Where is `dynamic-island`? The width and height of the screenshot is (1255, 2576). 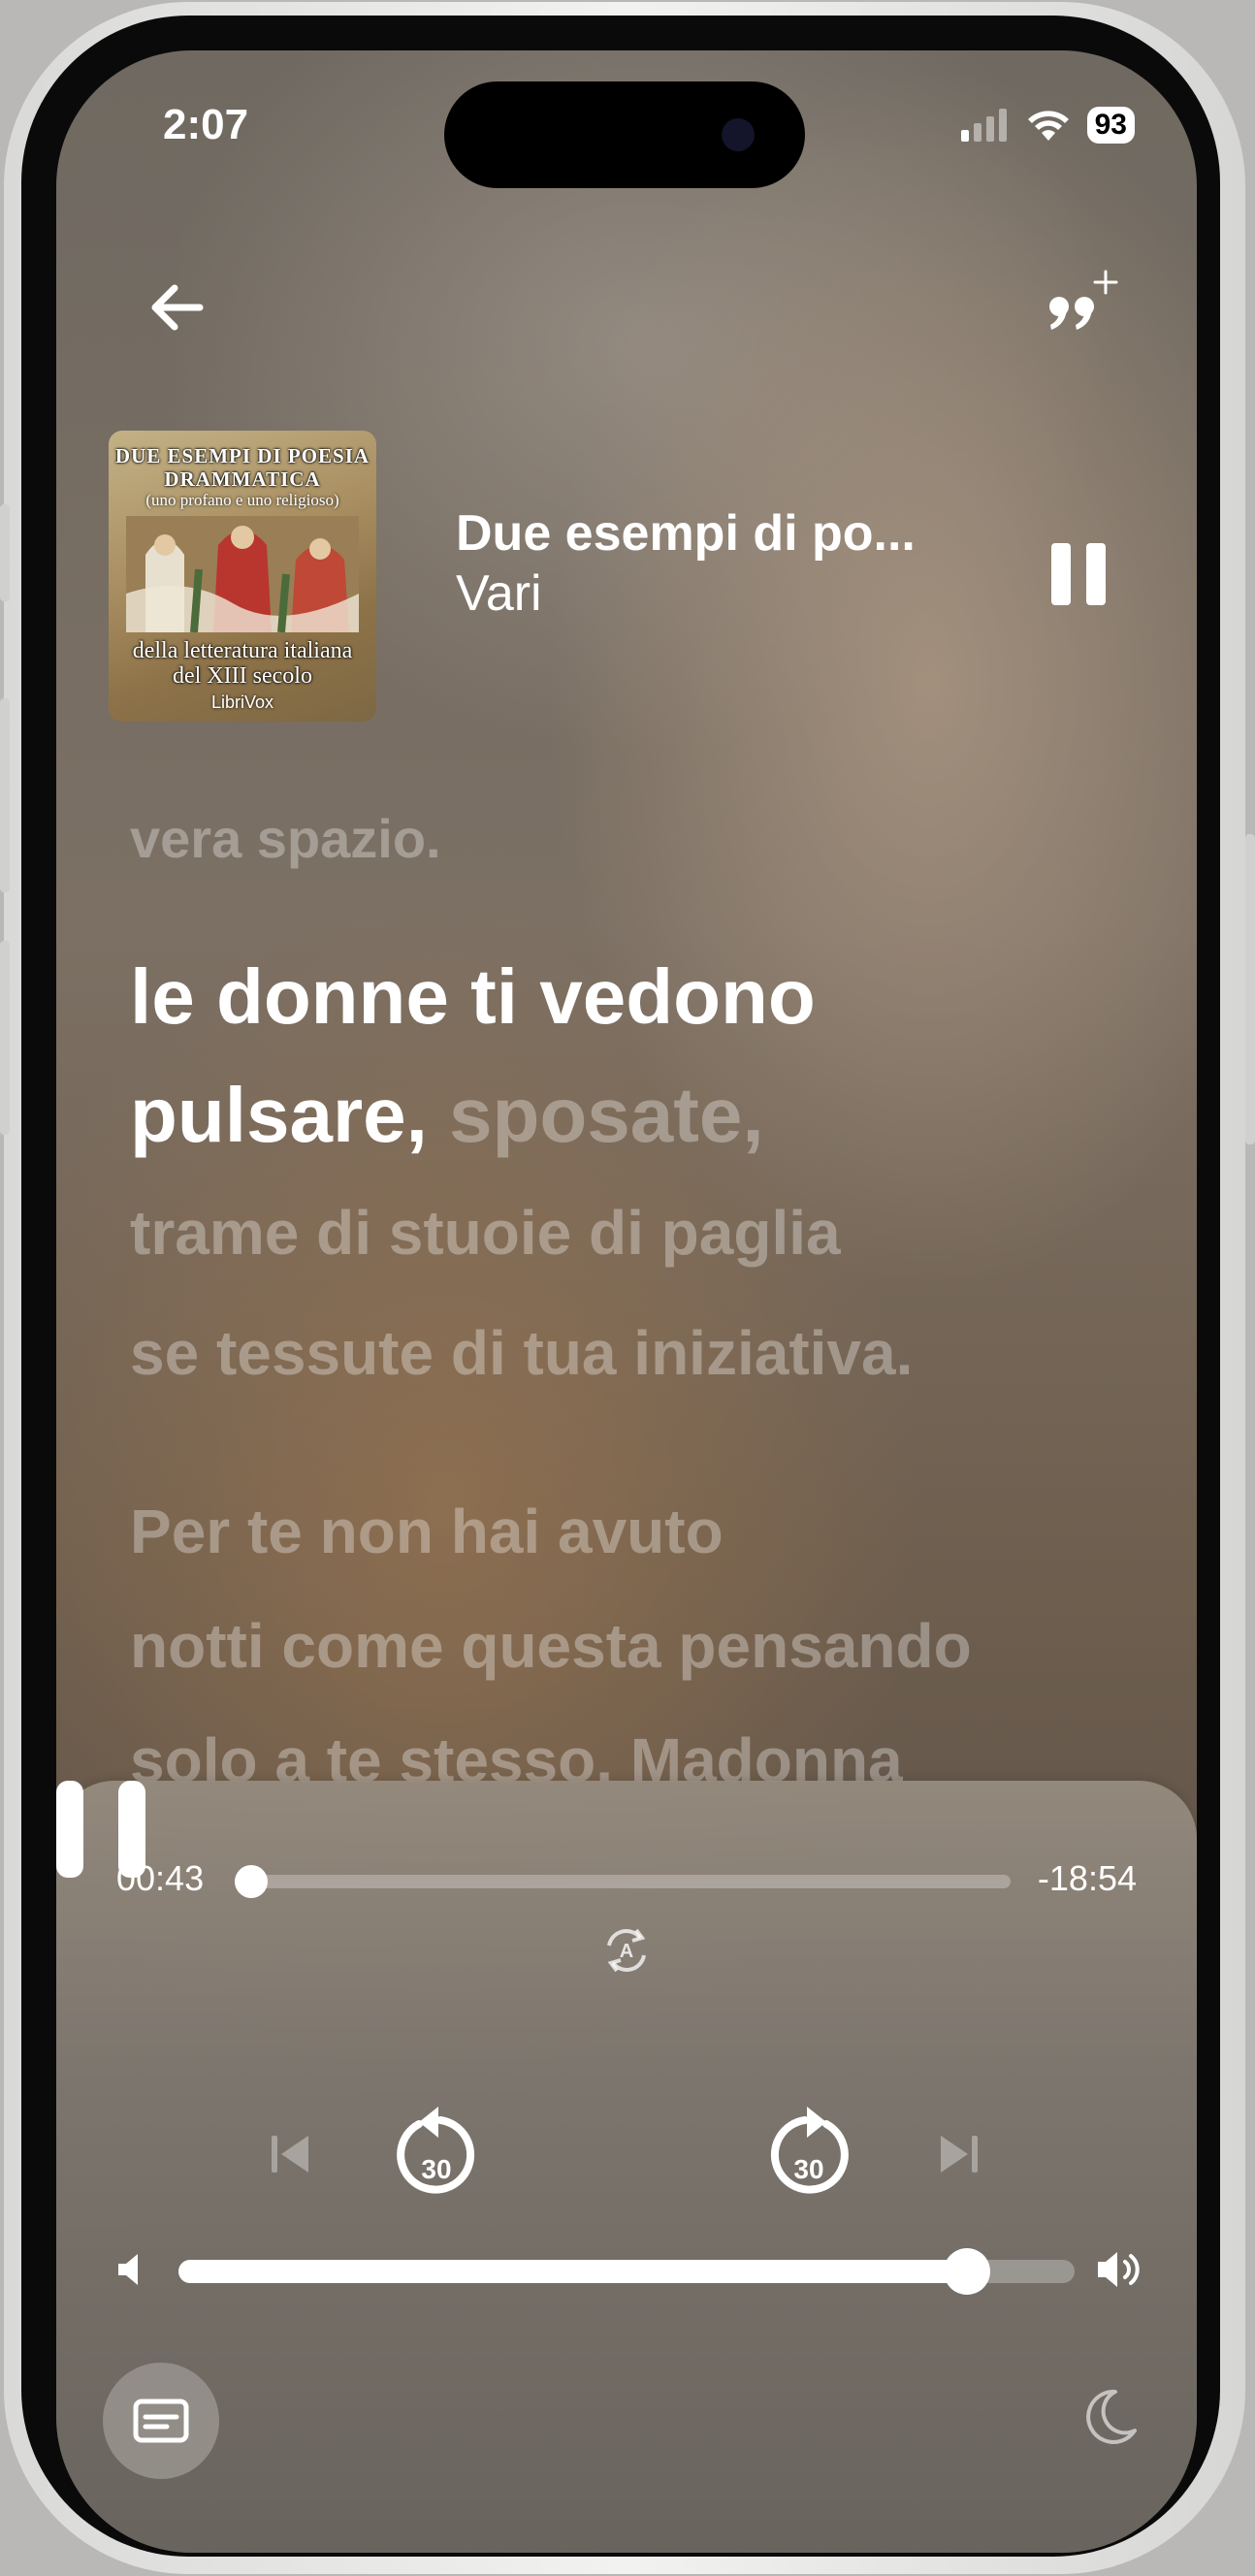
dynamic-island is located at coordinates (624, 134).